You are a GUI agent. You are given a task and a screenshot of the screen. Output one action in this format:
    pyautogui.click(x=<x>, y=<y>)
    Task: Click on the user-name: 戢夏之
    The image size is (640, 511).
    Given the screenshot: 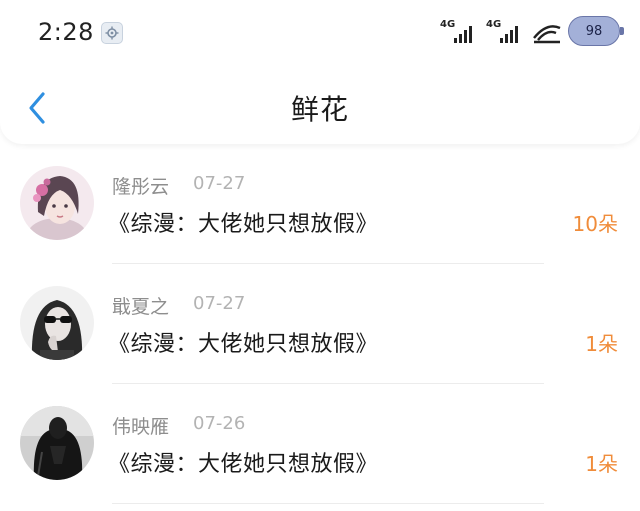 What is the action you would take?
    pyautogui.click(x=141, y=307)
    